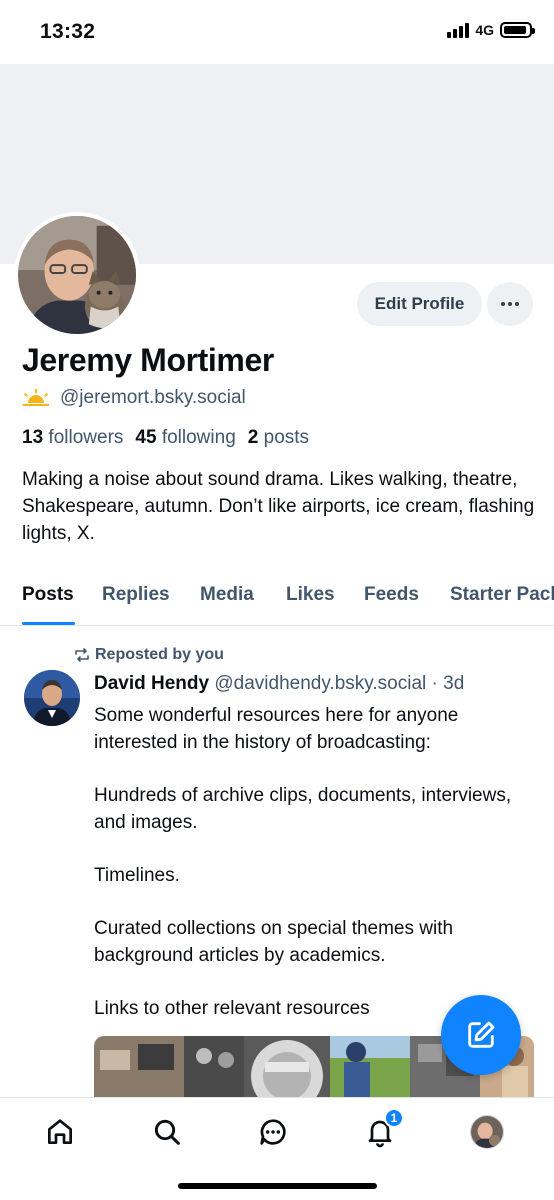 The image size is (554, 1200). I want to click on battery-icon, so click(517, 30).